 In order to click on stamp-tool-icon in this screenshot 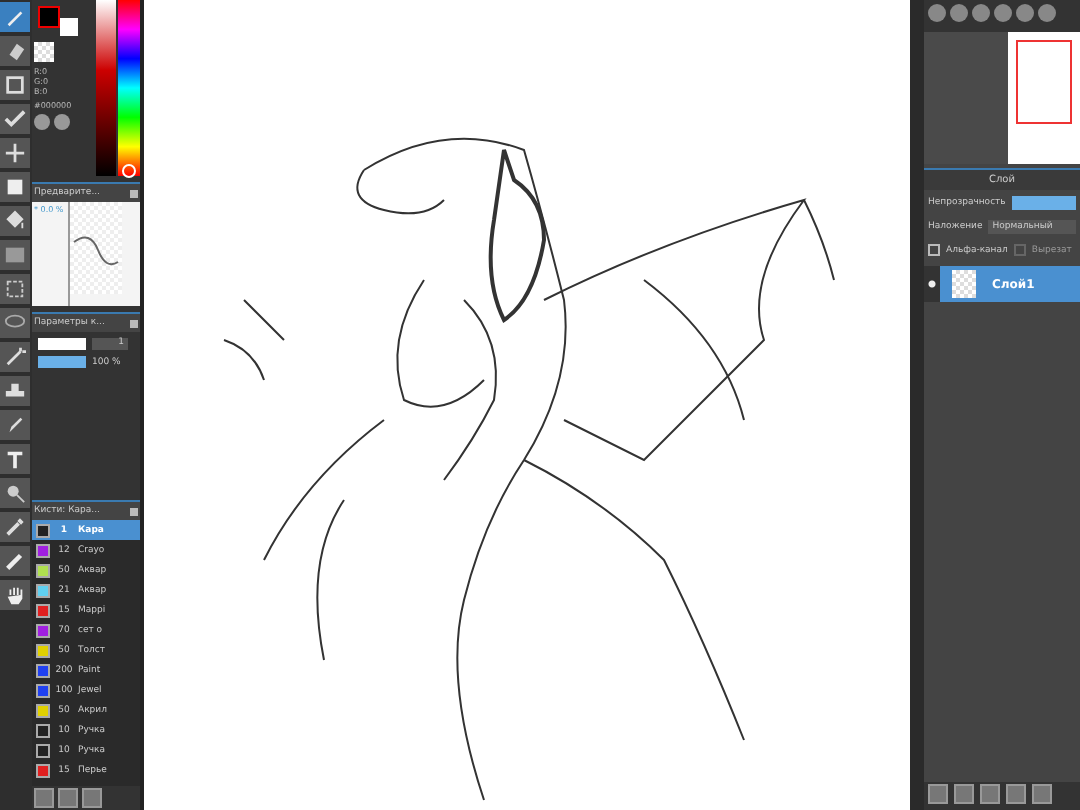, I will do `click(15, 391)`.